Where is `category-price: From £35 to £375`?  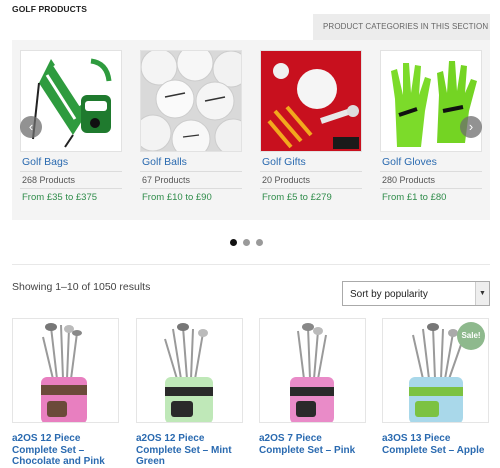
category-price: From £35 to £375 is located at coordinates (60, 197).